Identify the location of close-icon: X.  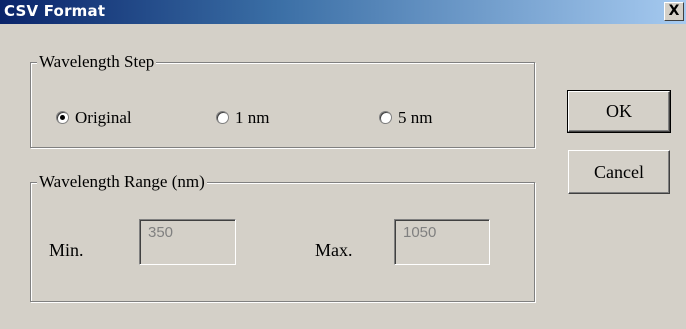
(674, 11).